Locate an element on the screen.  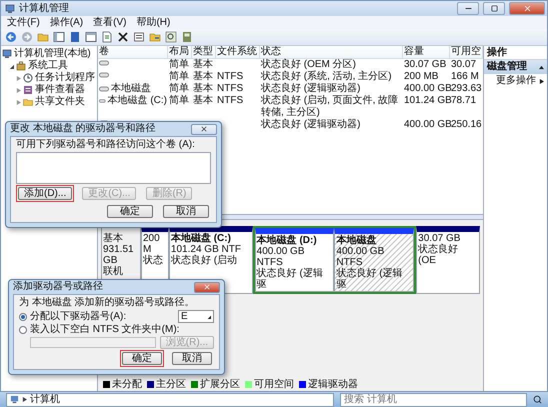
tree-item: 计算机管理(本地) is located at coordinates (52, 54).